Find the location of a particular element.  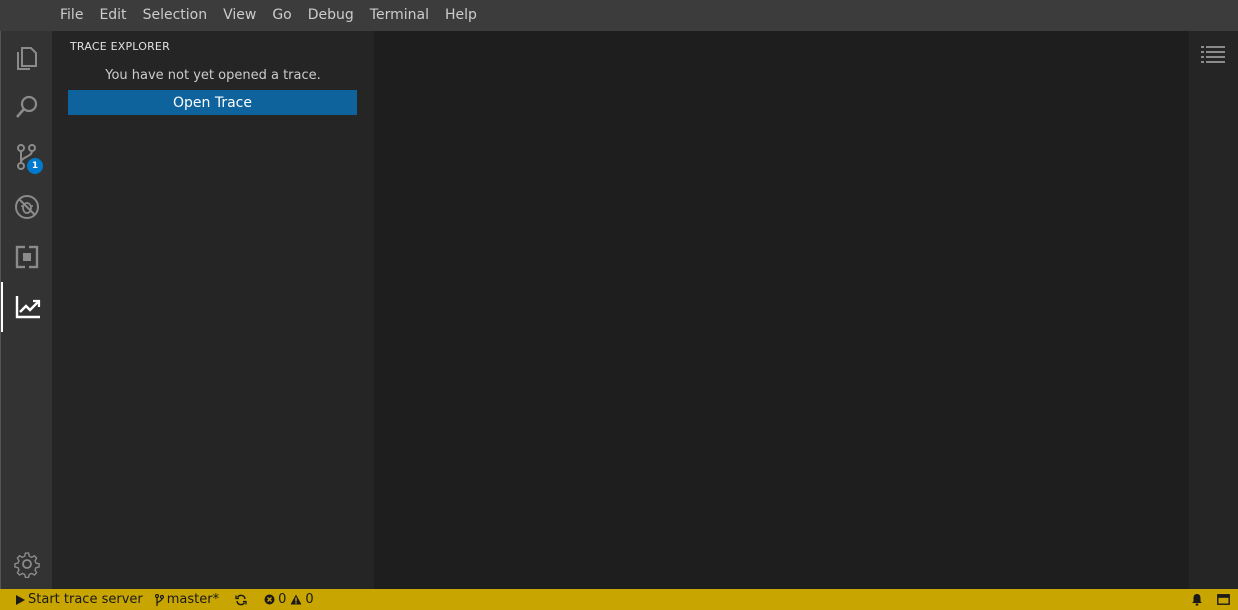

menu-edit: Edit is located at coordinates (112, 15).